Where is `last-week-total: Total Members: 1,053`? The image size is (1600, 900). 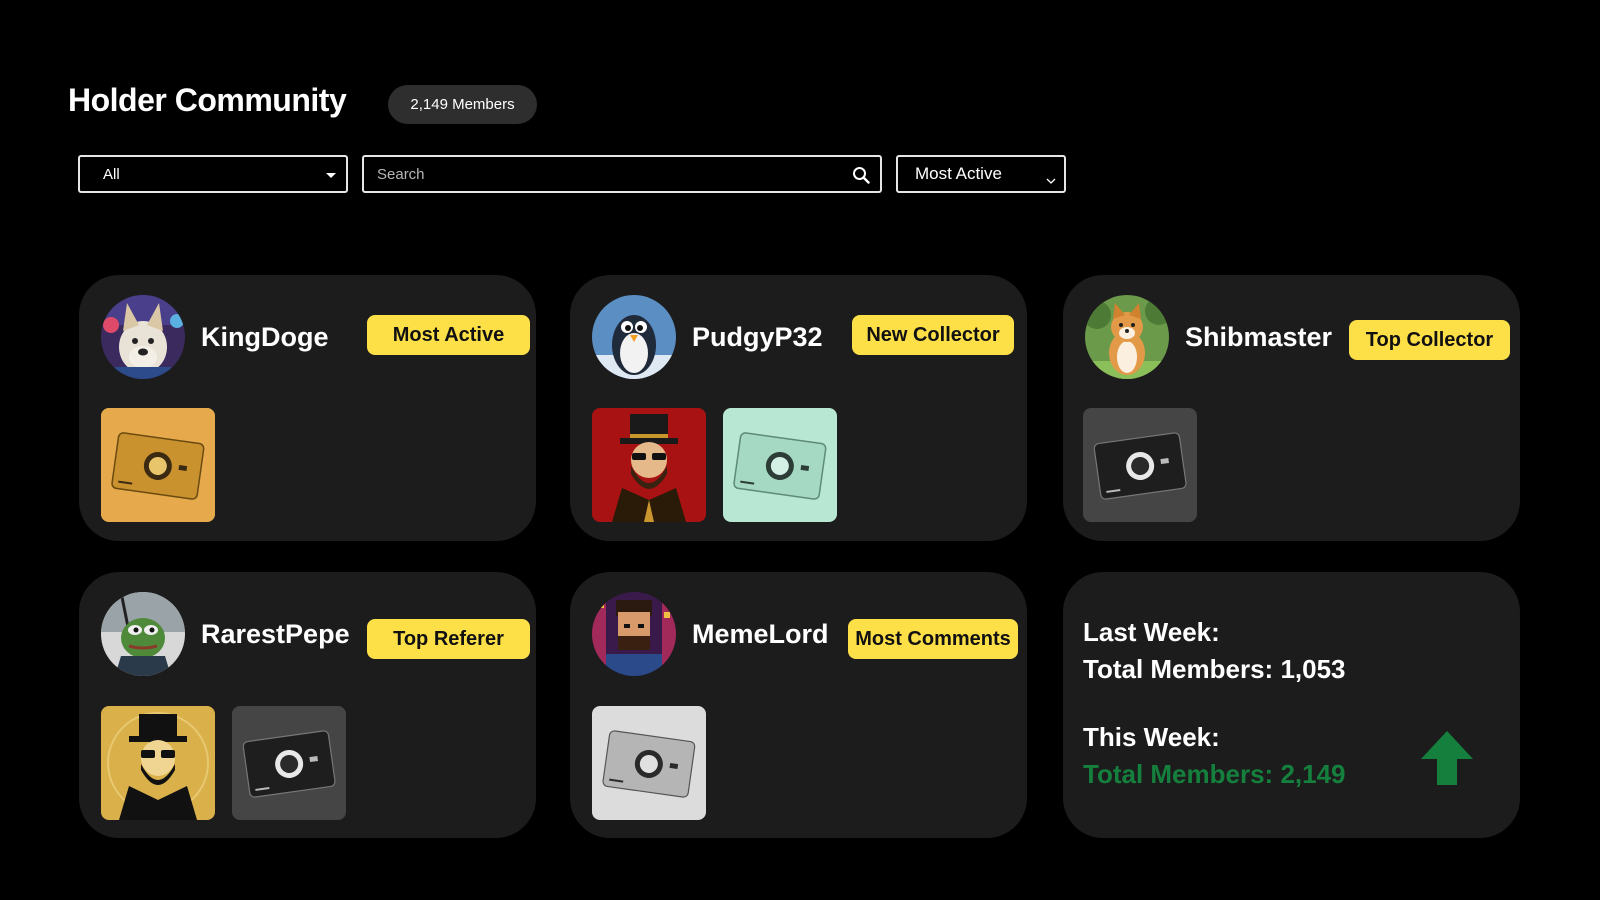
last-week-total: Total Members: 1,053 is located at coordinates (1214, 669).